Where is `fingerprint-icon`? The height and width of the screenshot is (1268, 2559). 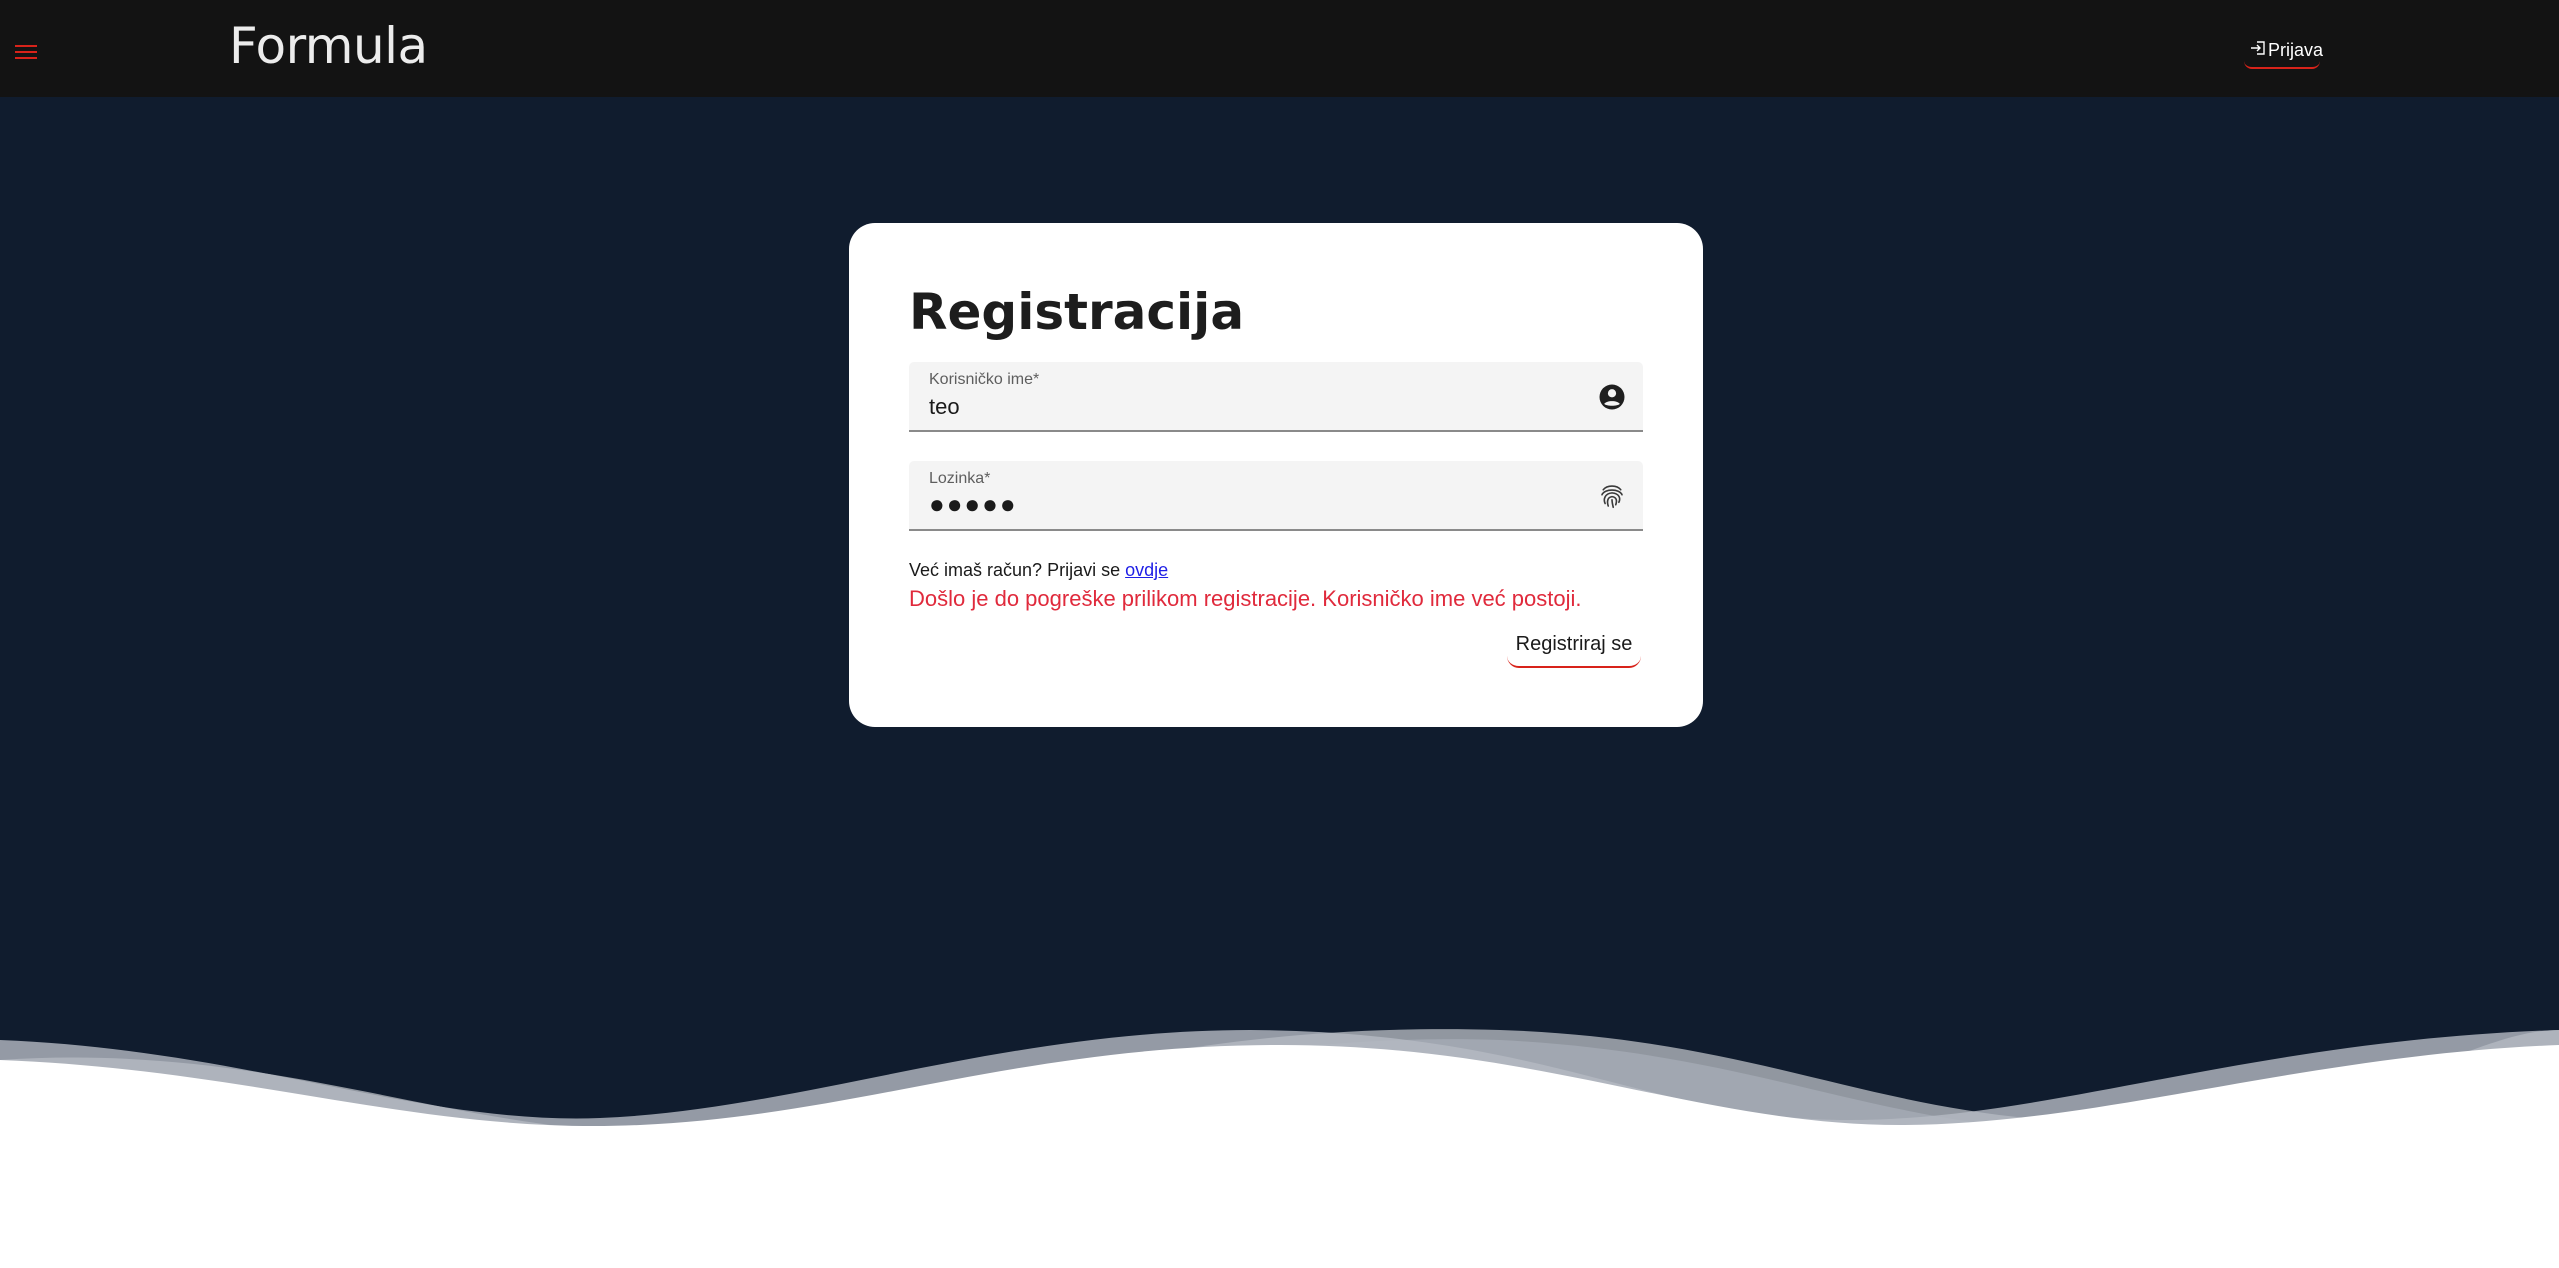 fingerprint-icon is located at coordinates (1612, 496).